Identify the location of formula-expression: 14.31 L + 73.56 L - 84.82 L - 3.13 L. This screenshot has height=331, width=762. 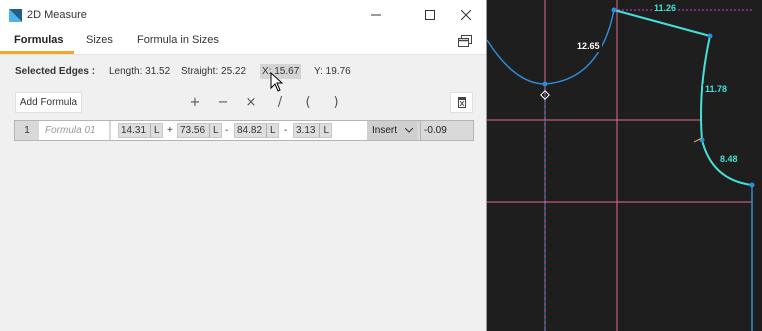
(245, 130).